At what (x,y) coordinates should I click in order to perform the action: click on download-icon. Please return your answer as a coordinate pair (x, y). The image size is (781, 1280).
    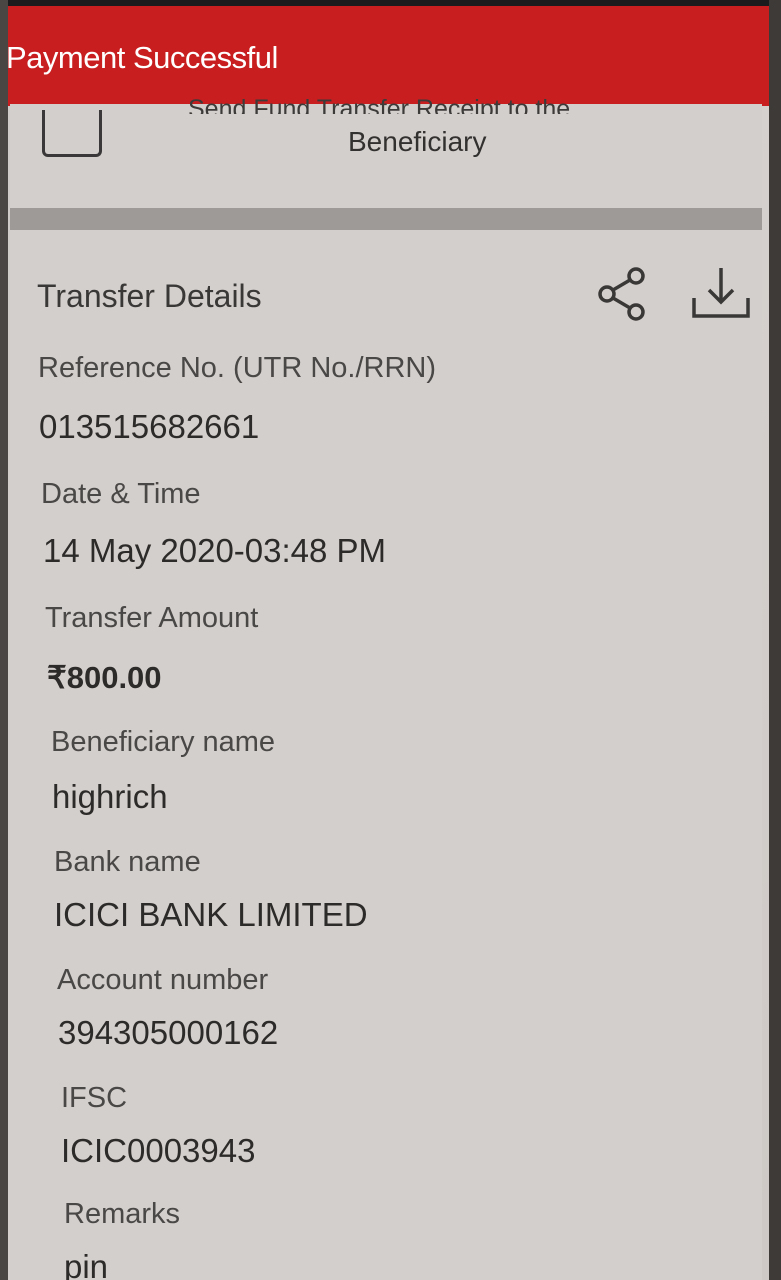
    Looking at the image, I should click on (721, 294).